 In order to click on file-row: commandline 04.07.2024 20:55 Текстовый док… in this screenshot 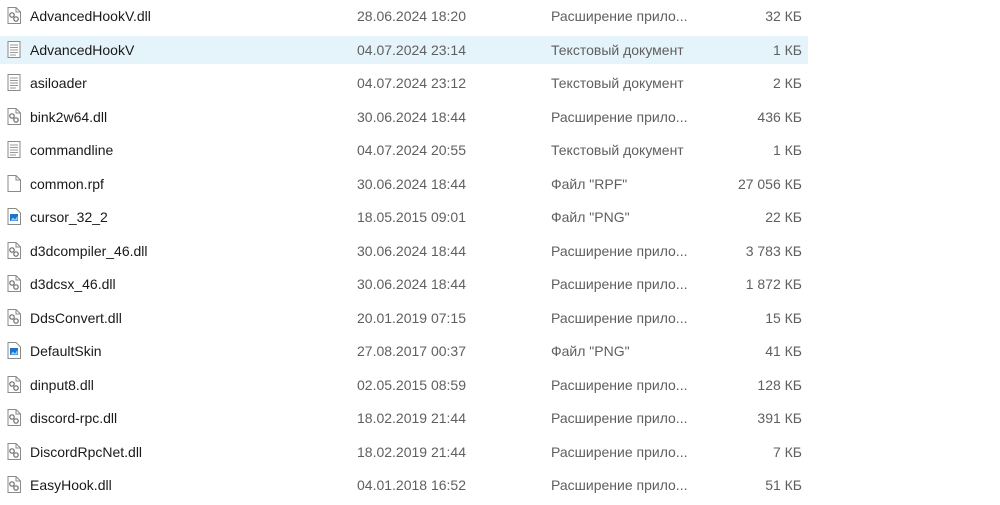, I will do `click(404, 150)`.